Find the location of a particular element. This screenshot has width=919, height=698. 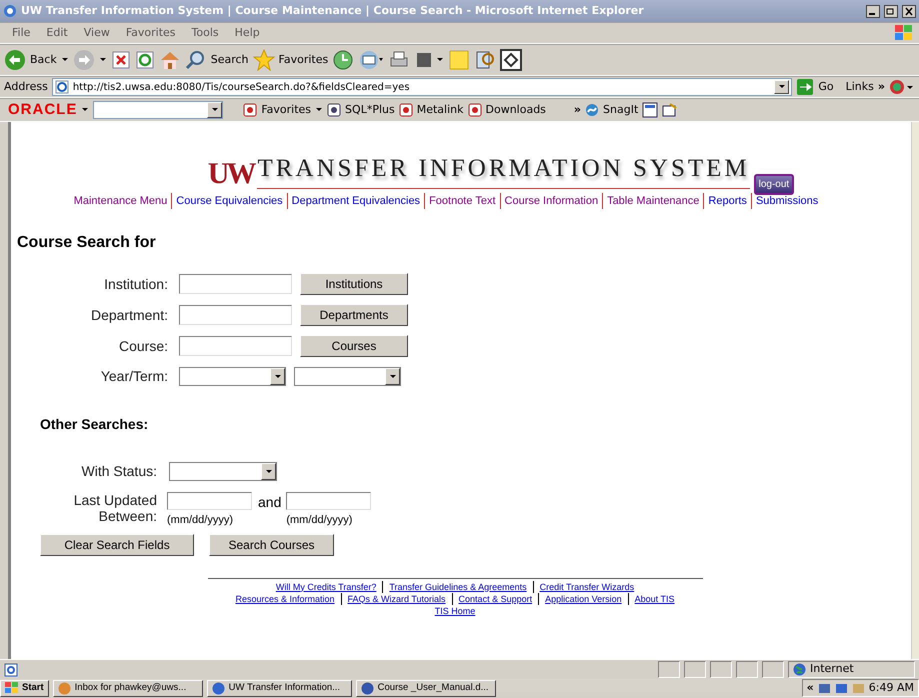

nav-link: Table Maintenance is located at coordinates (653, 200).